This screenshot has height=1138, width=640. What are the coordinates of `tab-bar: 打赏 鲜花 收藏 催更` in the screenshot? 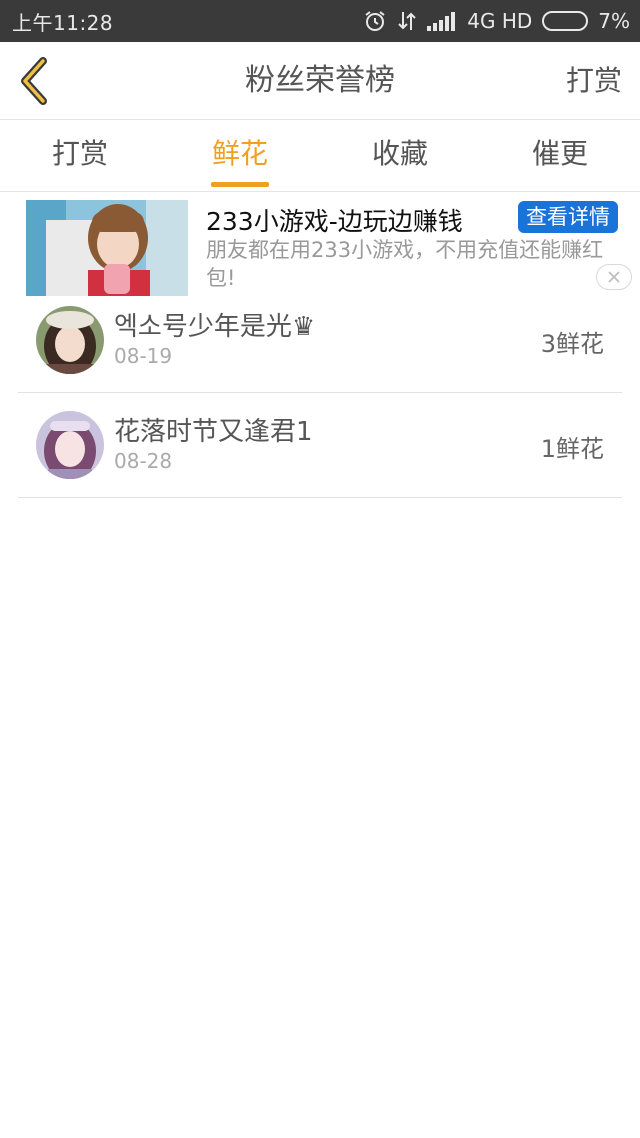 It's located at (320, 156).